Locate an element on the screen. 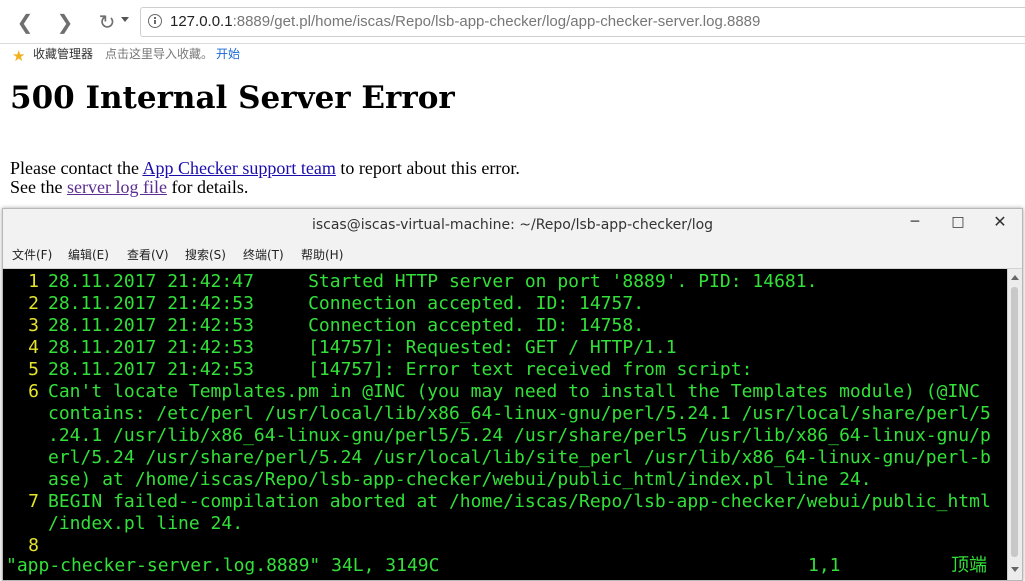 The height and width of the screenshot is (581, 1025). star-icon: ★ is located at coordinates (19, 56).